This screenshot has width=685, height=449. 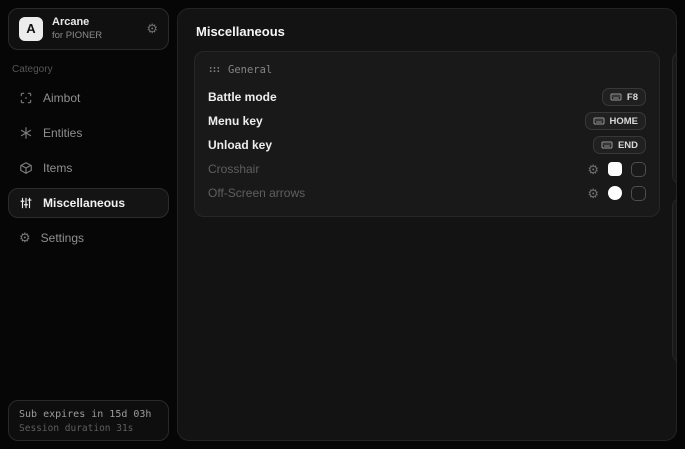 What do you see at coordinates (58, 167) in the screenshot?
I see `sidebar-item-label: Items` at bounding box center [58, 167].